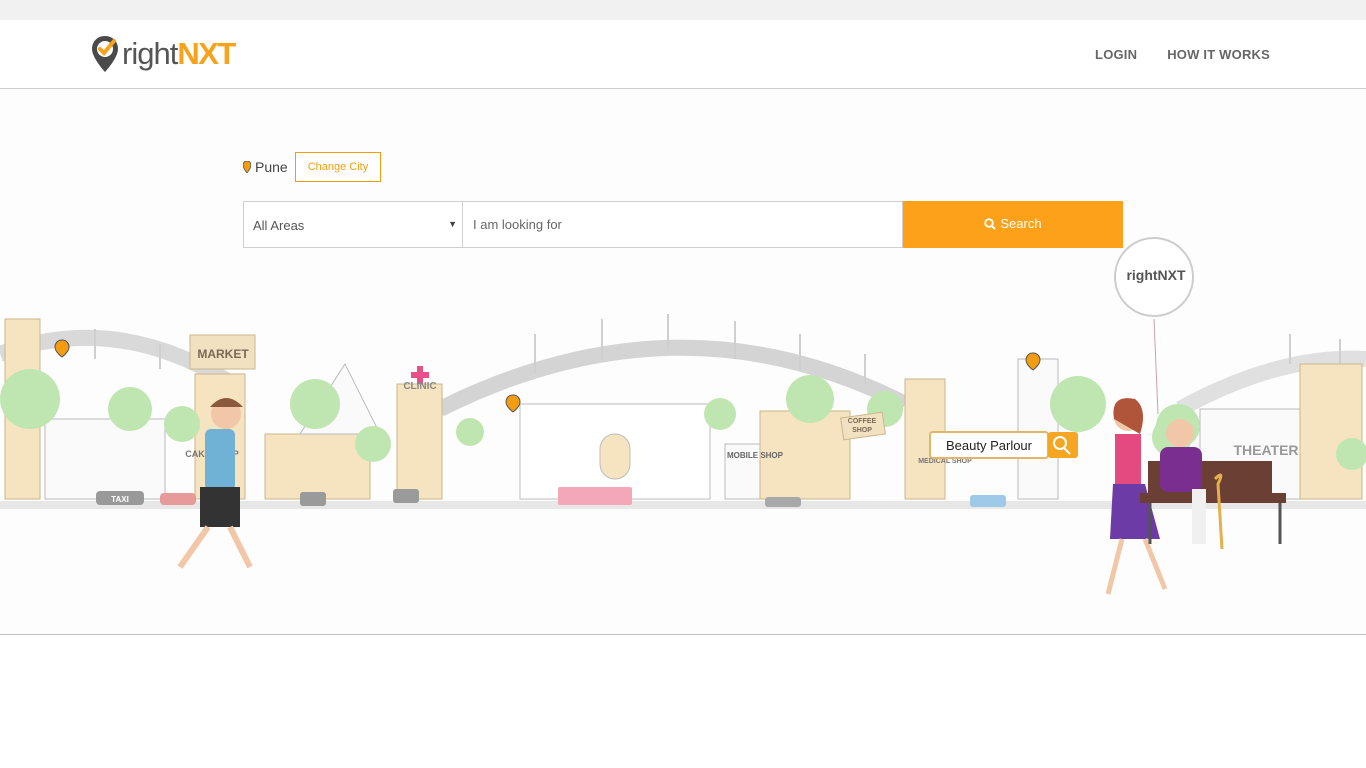 This screenshot has width=1366, height=768. I want to click on taxi-text: TAXI, so click(120, 499).